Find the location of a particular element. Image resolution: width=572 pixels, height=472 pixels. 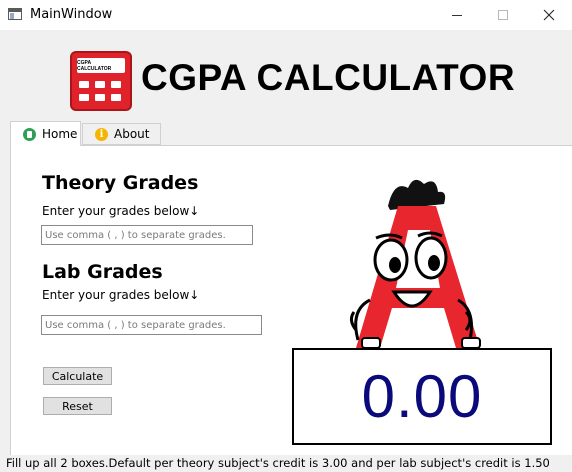

calculator-icon is located at coordinates (29, 134).